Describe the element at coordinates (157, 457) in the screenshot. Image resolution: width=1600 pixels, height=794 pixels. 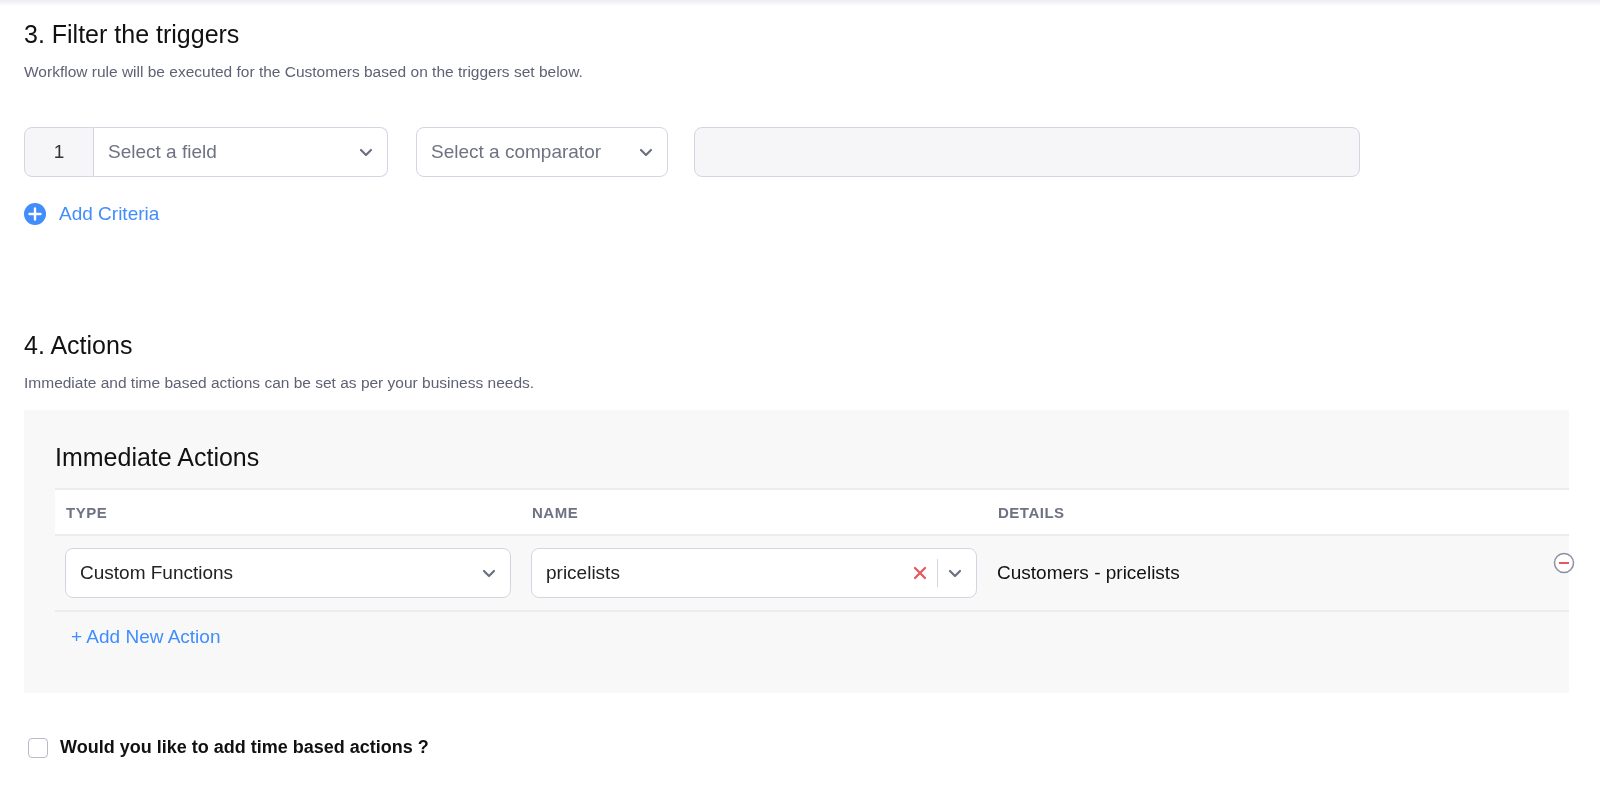
I see `panel-title: Immediate Actions` at that location.